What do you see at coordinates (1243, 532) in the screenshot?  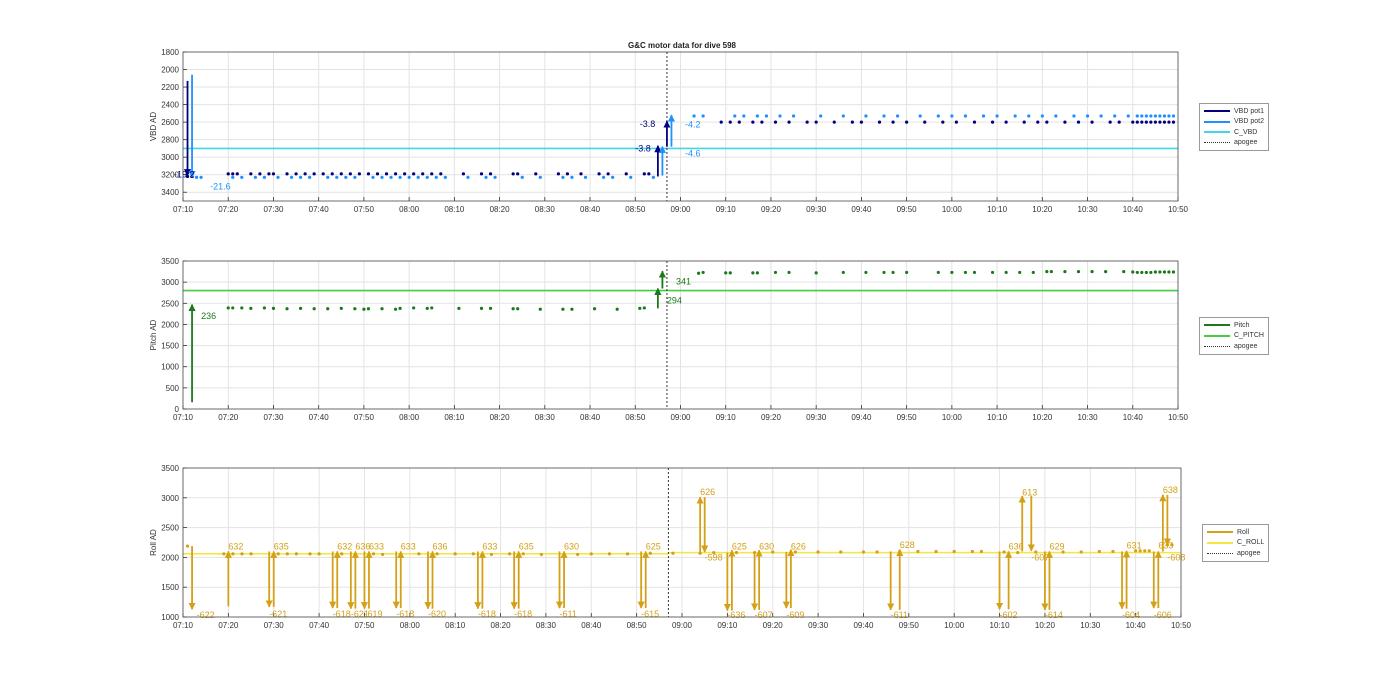 I see `legend-label: Roll` at bounding box center [1243, 532].